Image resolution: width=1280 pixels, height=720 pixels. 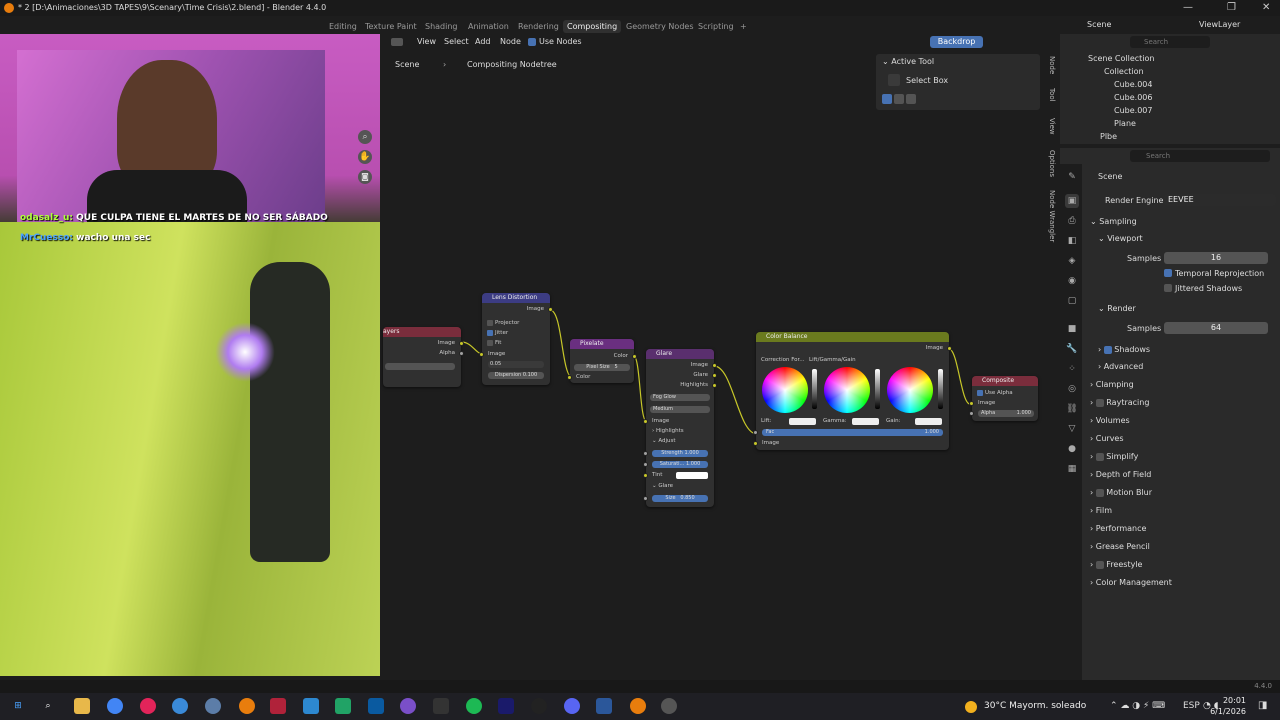 What do you see at coordinates (1099, 24) in the screenshot?
I see `scene-selector: Scene` at bounding box center [1099, 24].